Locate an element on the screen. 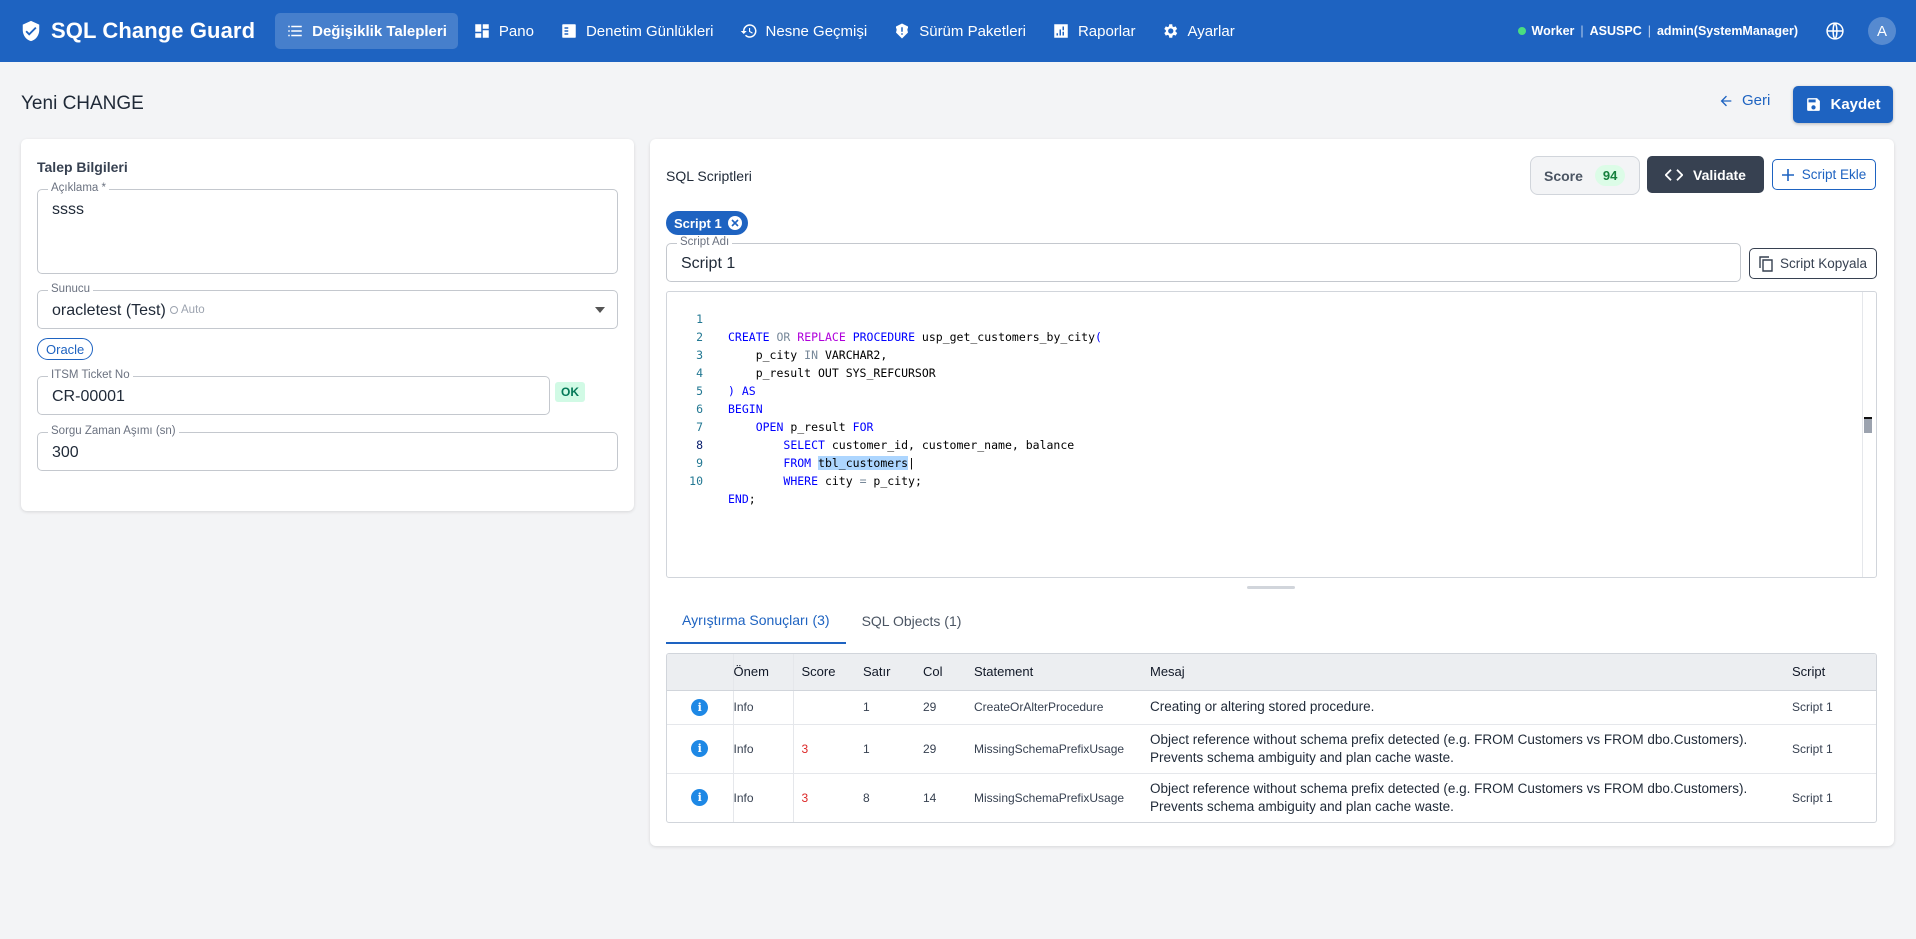 This screenshot has height=939, width=1916. top-right-area: Worker | ASUSPC | admin(SystemManager) A is located at coordinates (1706, 31).